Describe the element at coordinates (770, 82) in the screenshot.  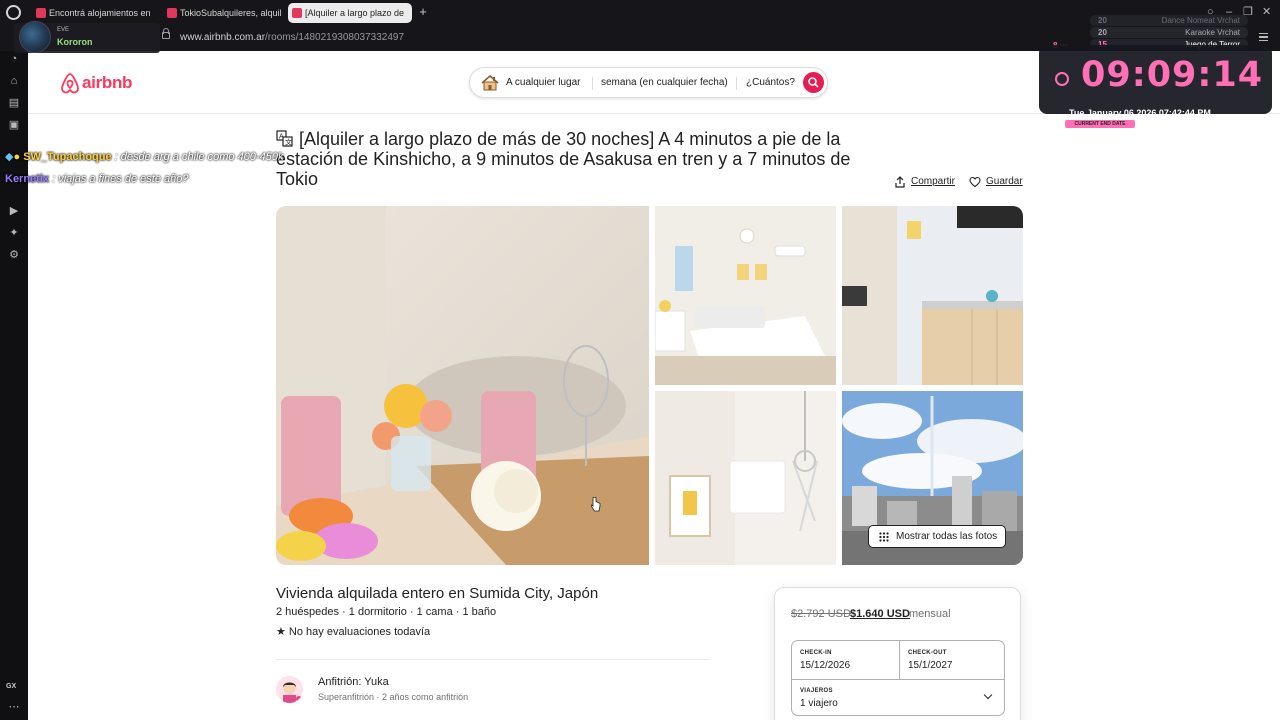
I see `search-who: ¿Cuántos?` at that location.